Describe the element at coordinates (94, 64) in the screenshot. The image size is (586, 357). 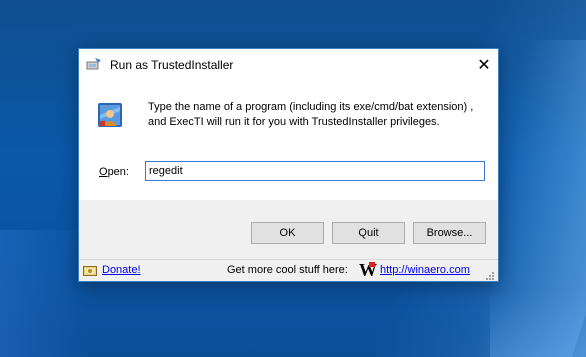
I see `run-icon` at that location.